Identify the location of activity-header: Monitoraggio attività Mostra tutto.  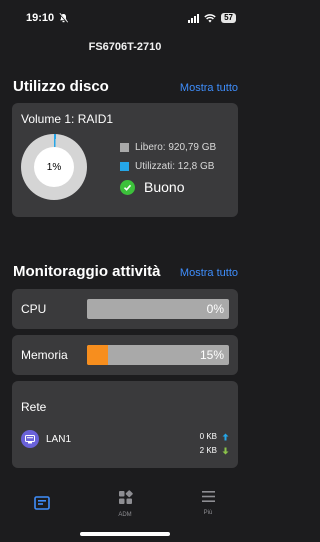
(125, 271).